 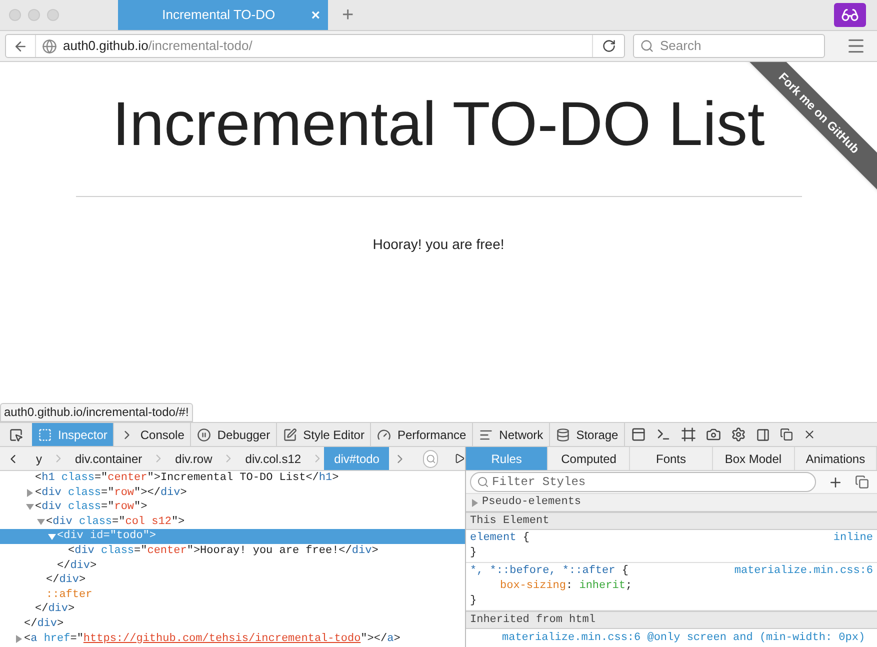 What do you see at coordinates (671, 458) in the screenshot?
I see `sidebar-tab: Fonts` at bounding box center [671, 458].